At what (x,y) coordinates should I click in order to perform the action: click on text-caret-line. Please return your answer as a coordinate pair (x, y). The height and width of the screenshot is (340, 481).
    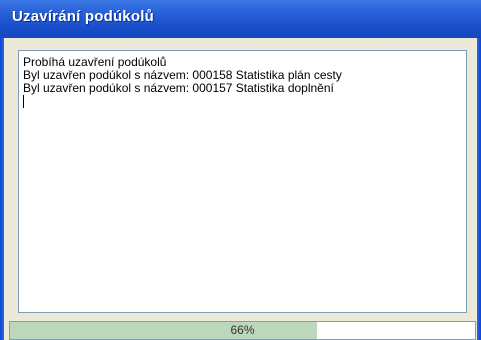
    Looking at the image, I should click on (242, 101).